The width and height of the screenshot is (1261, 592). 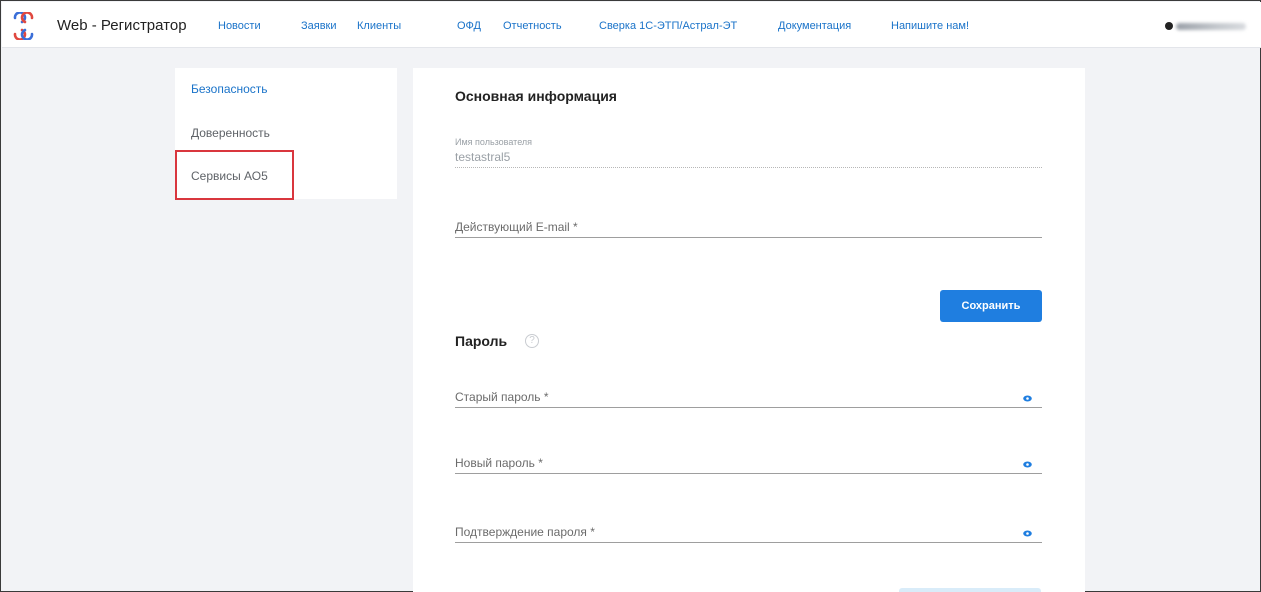 I want to click on sidebar-item-security: Безопасность, so click(x=229, y=89).